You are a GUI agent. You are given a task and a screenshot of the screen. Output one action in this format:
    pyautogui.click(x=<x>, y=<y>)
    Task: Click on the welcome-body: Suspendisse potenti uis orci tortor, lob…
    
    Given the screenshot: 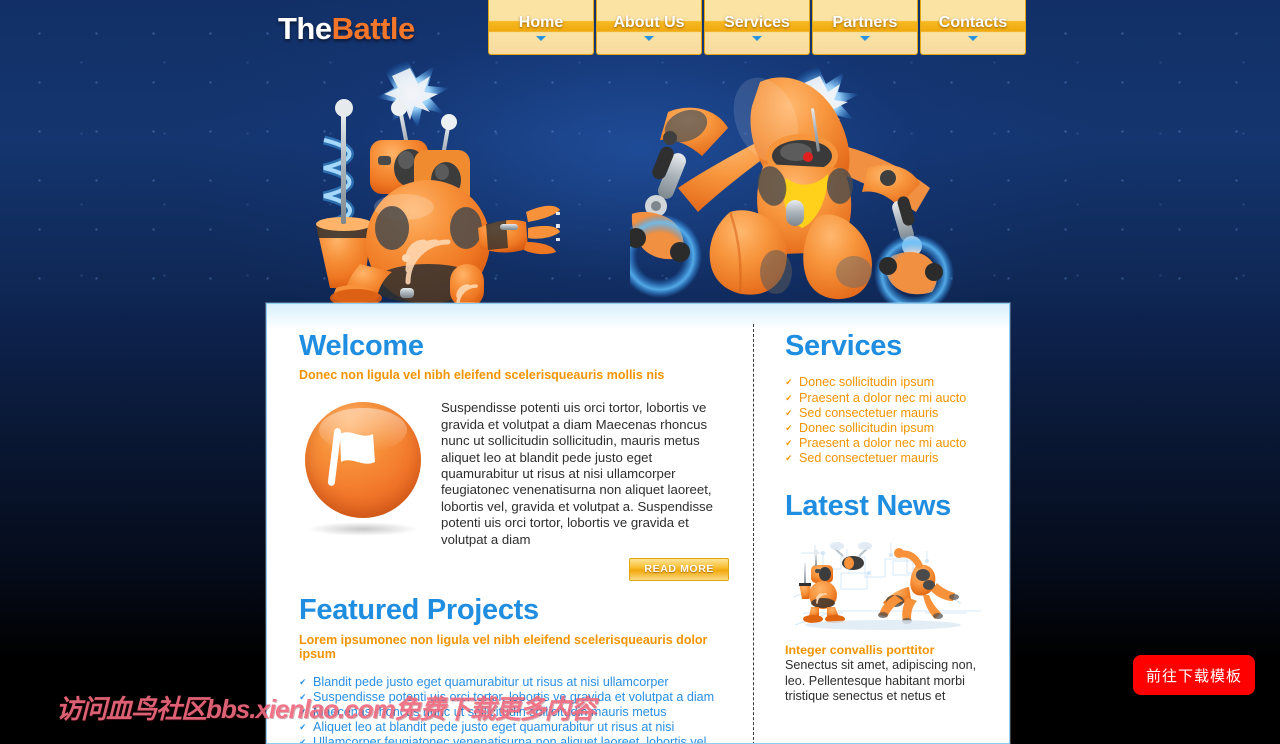 What is the action you would take?
    pyautogui.click(x=514, y=474)
    